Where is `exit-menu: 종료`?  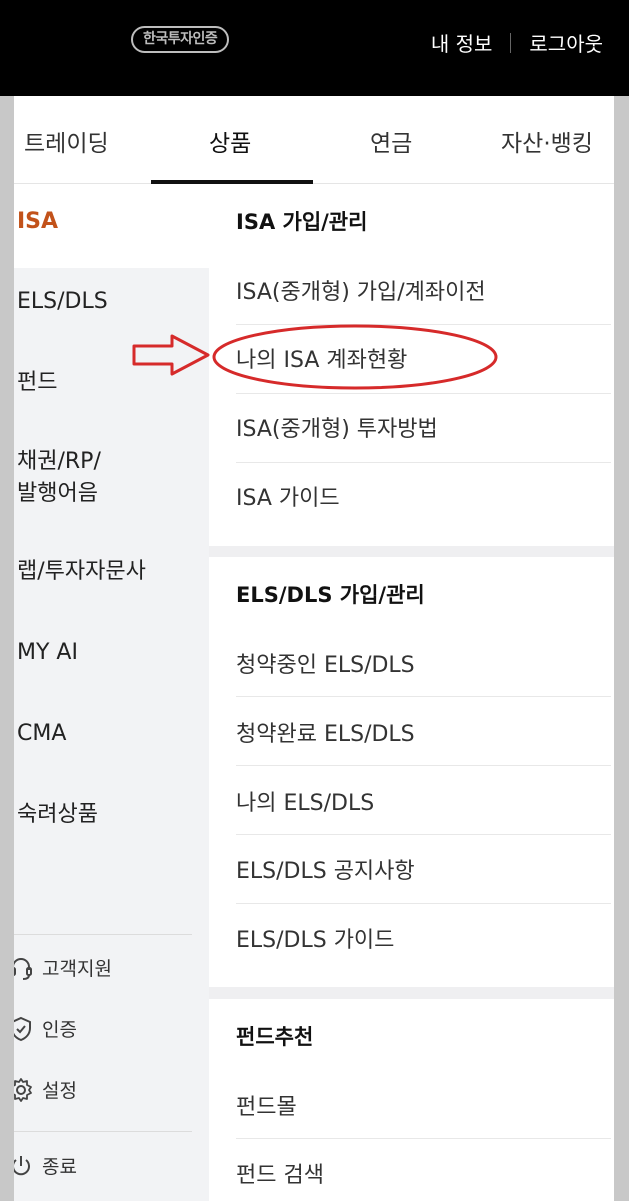 exit-menu: 종료 is located at coordinates (45, 1165).